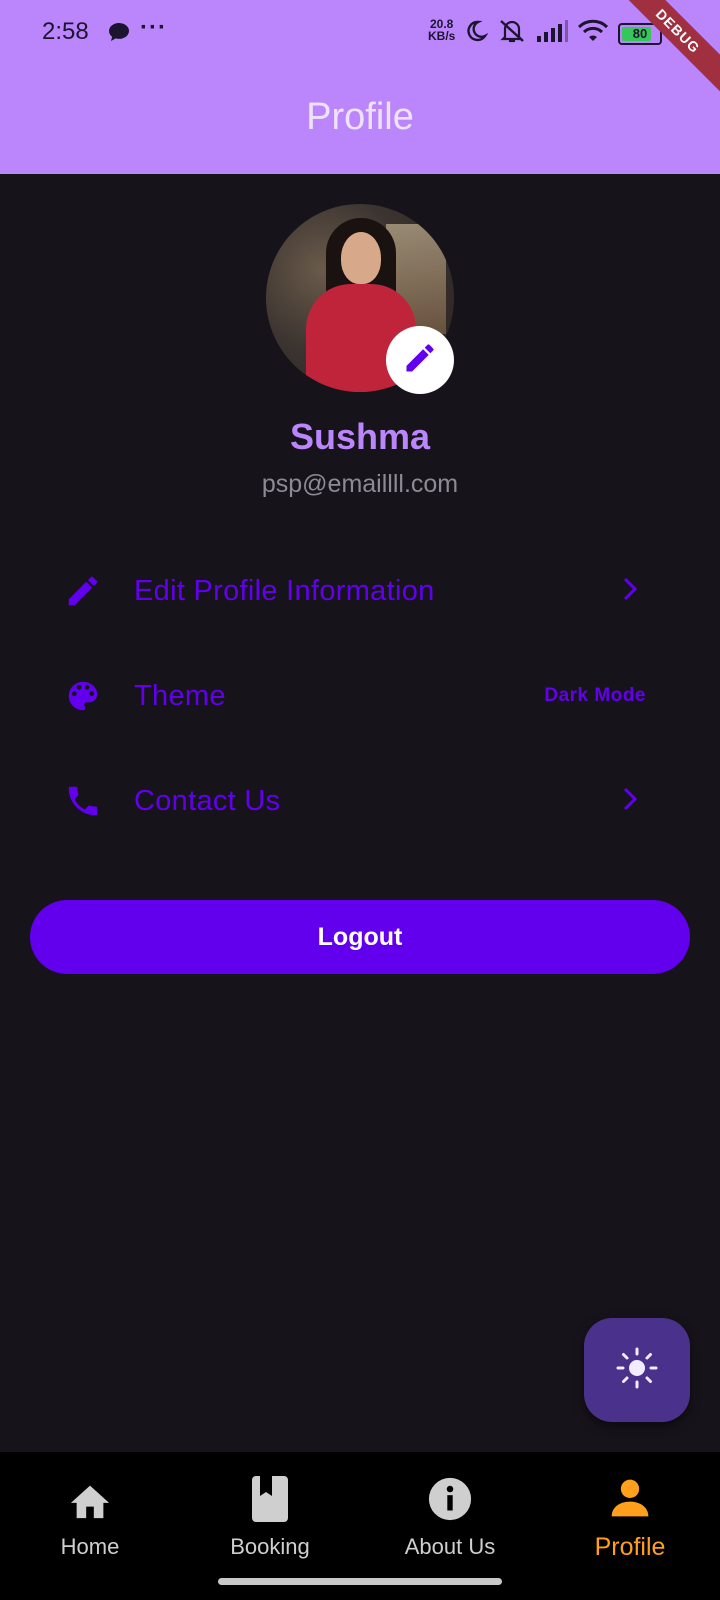 This screenshot has width=720, height=1600. I want to click on nav-item-profile: Profile, so click(630, 1517).